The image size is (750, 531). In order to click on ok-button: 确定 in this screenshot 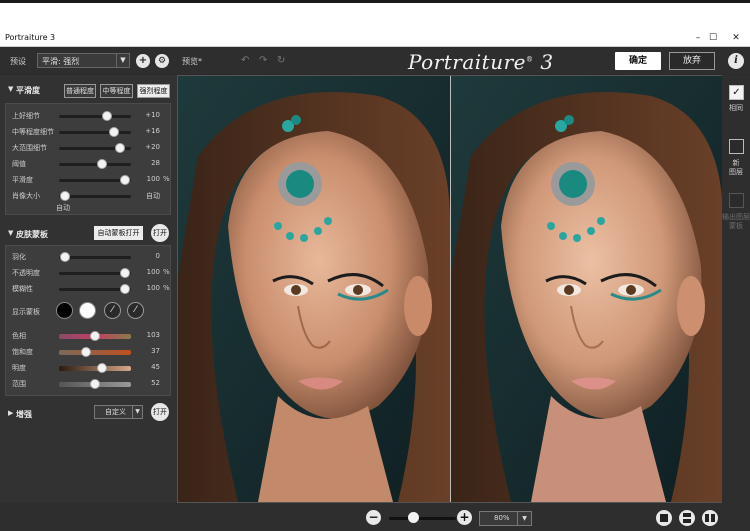, I will do `click(638, 61)`.